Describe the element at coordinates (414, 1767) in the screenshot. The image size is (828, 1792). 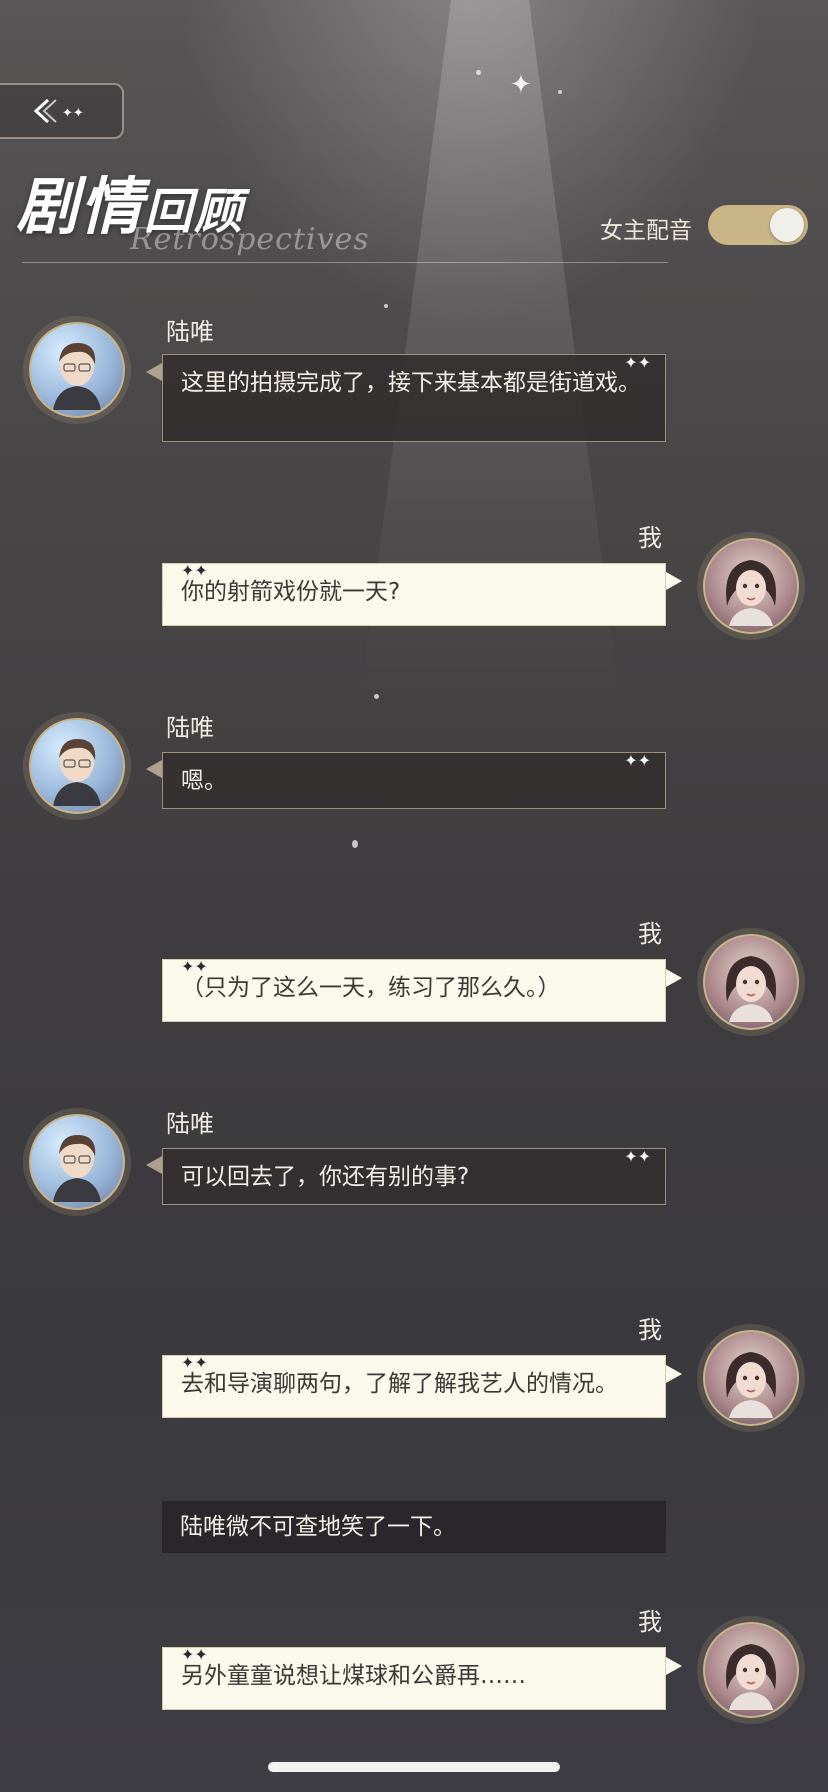
I see `home-indicator` at that location.